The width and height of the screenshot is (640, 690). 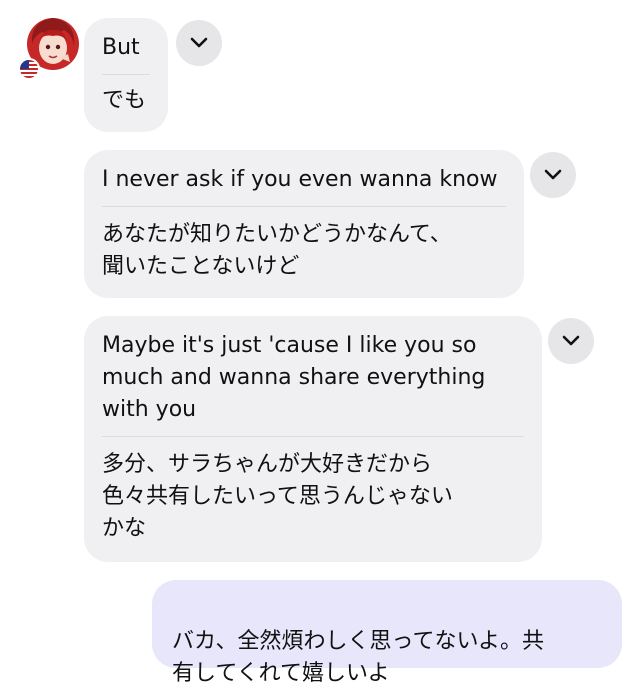 What do you see at coordinates (300, 179) in the screenshot?
I see `message-original-text: I never ask if you even wanna know` at bounding box center [300, 179].